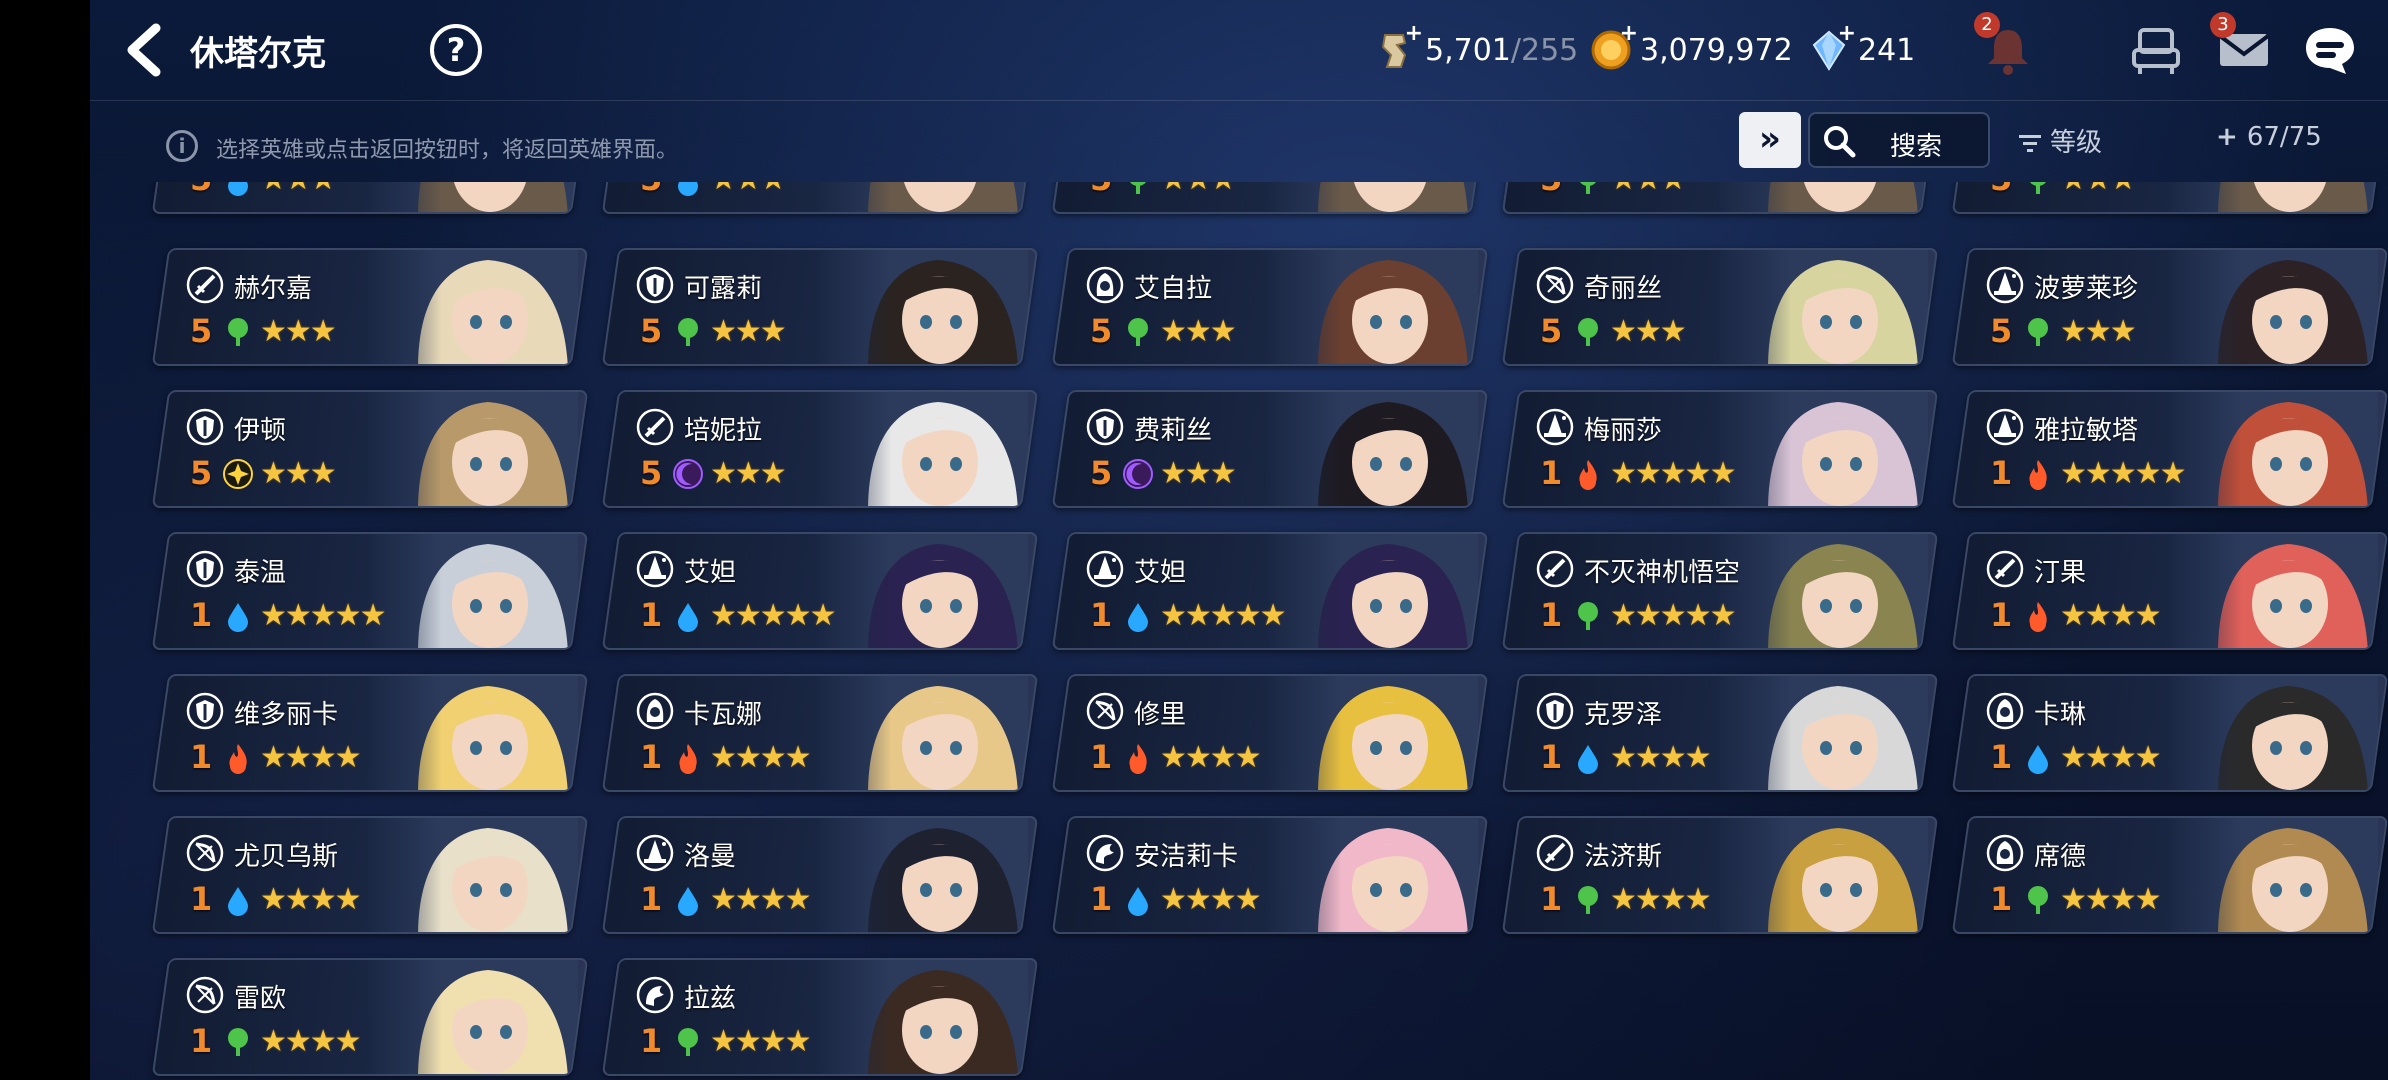  I want to click on hero-card: 卡琳 1 ★★★★, so click(2169, 733).